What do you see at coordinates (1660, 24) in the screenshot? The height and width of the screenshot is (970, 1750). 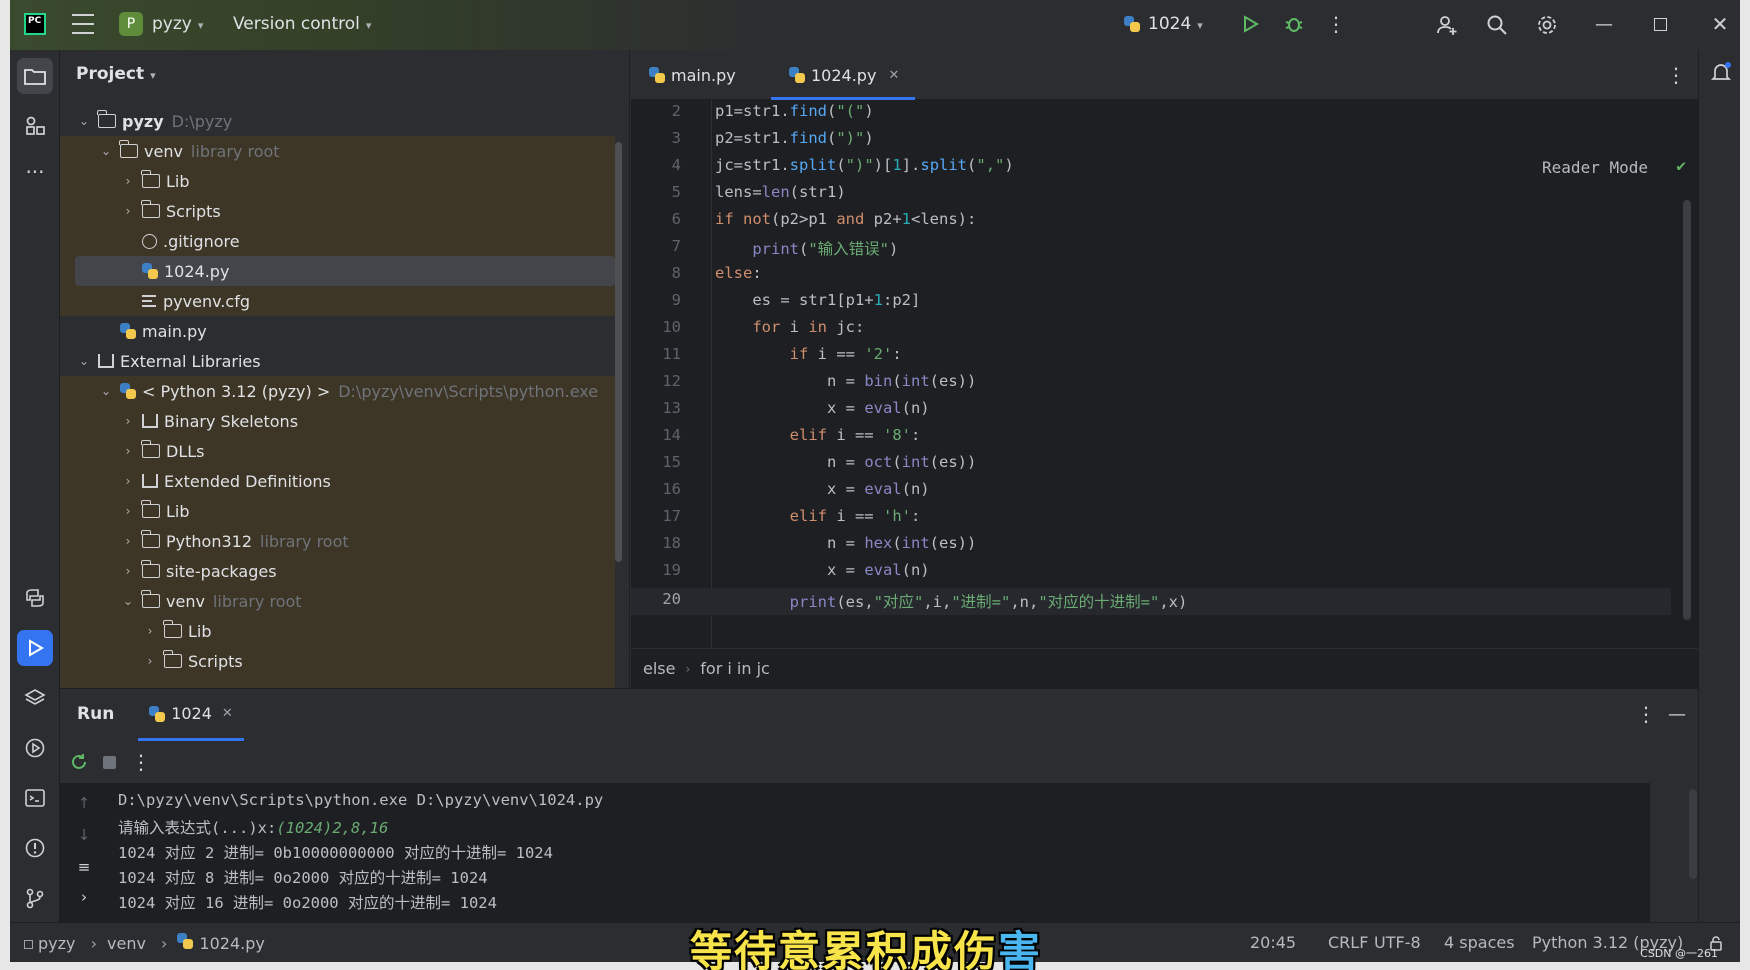 I see `maximize-icon` at bounding box center [1660, 24].